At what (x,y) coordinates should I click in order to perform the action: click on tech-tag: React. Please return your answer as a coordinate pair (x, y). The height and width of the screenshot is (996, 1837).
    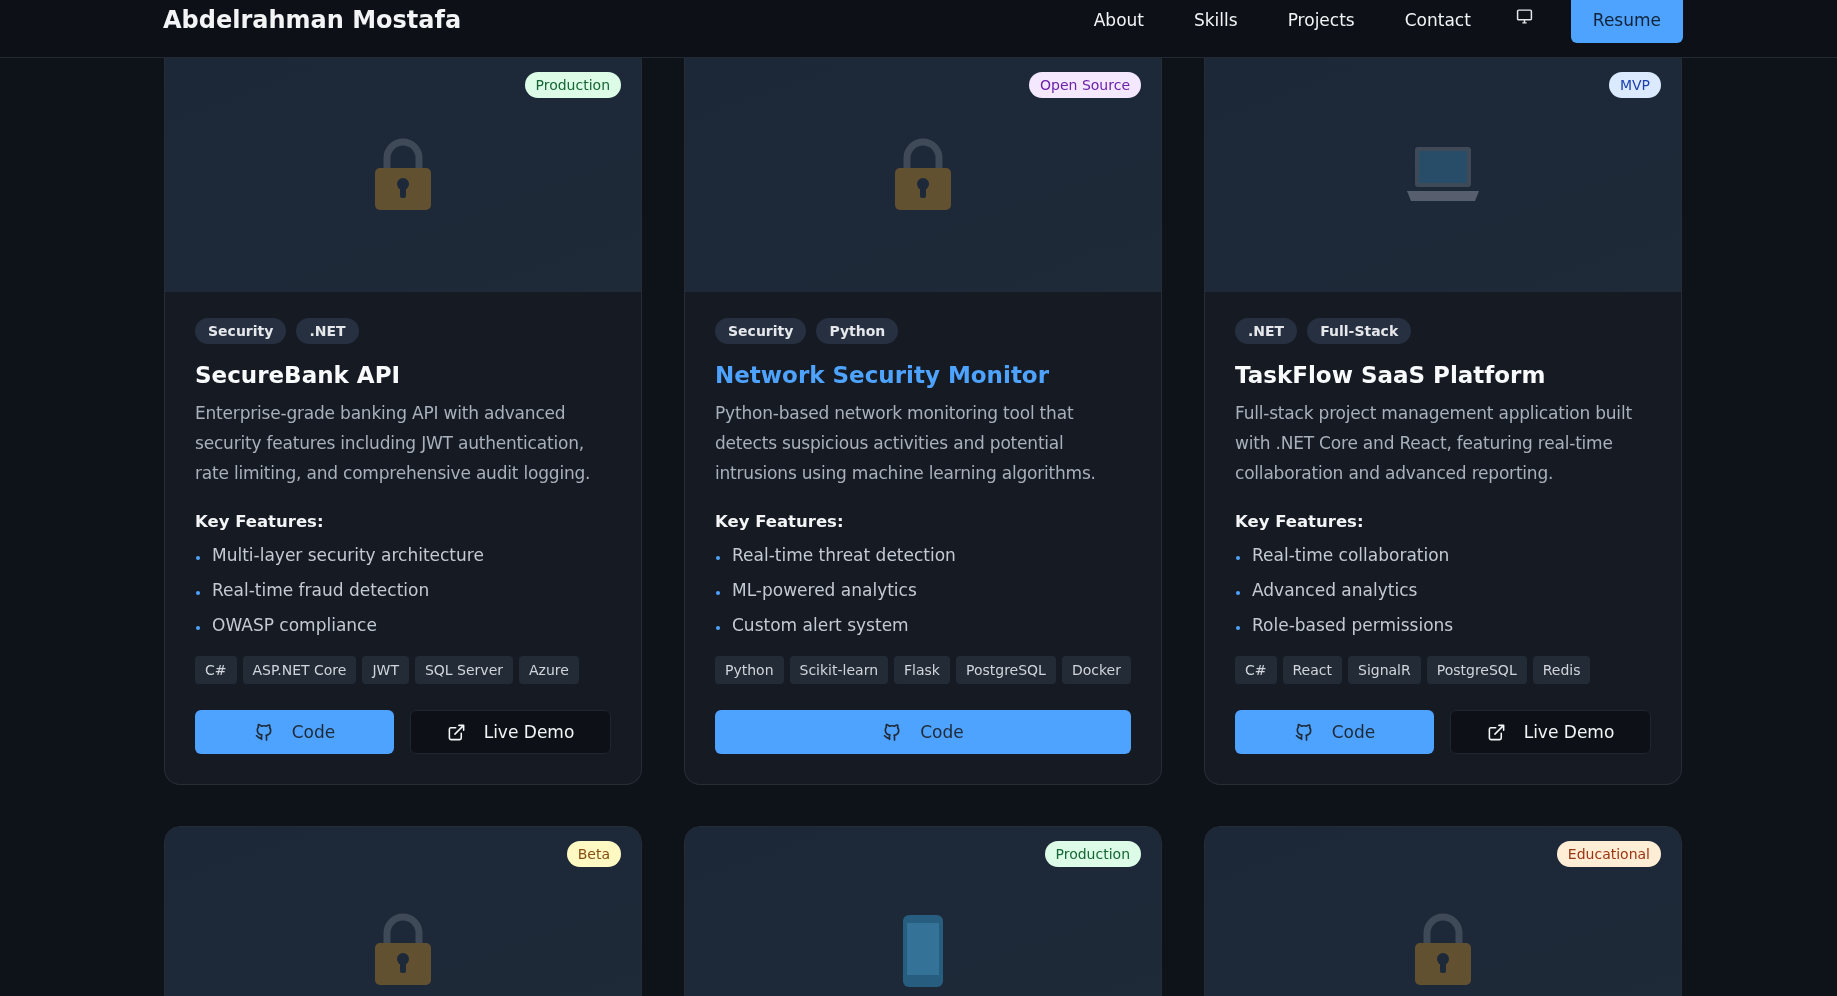
    Looking at the image, I should click on (1312, 670).